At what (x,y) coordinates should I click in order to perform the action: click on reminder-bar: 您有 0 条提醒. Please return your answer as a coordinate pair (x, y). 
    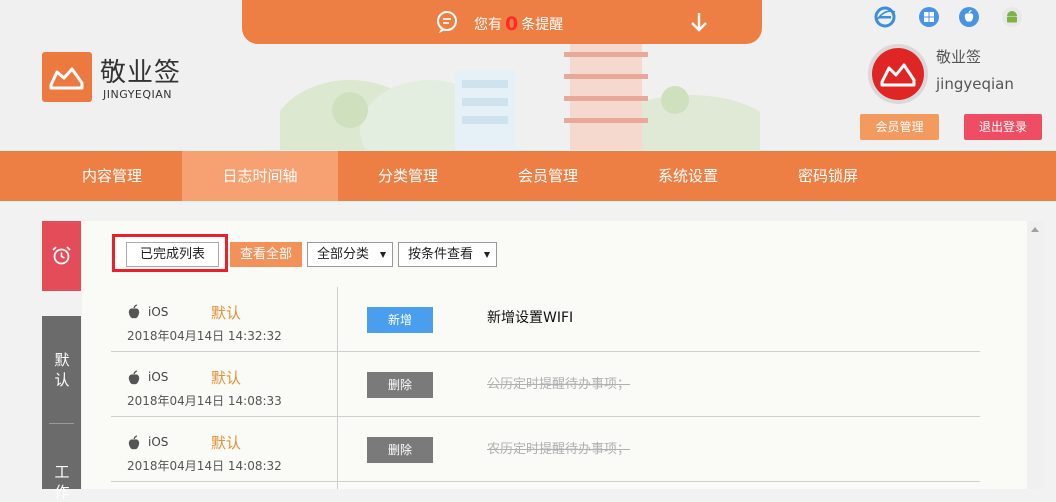
    Looking at the image, I should click on (502, 22).